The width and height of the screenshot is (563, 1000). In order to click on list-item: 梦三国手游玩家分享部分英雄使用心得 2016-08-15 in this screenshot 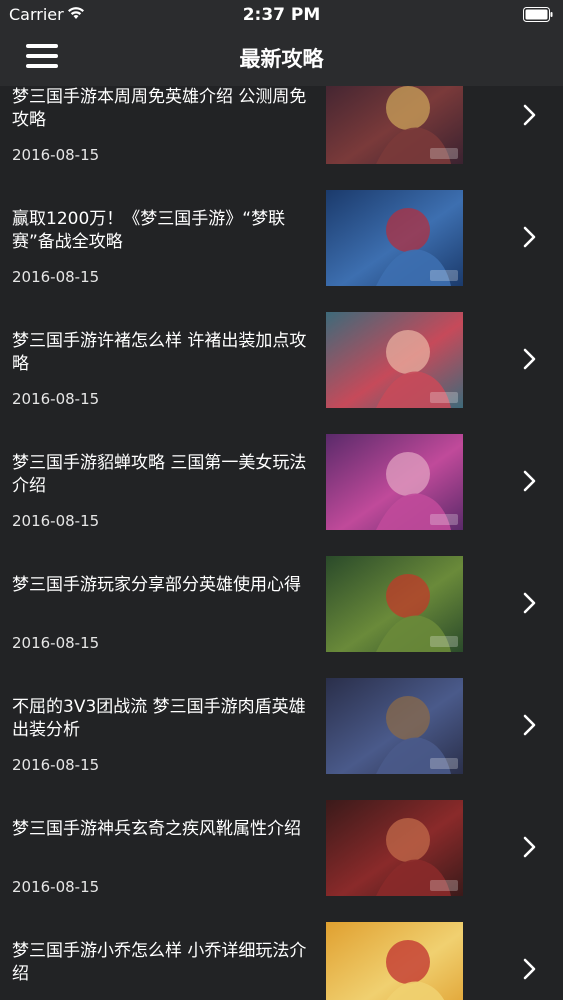, I will do `click(281, 607)`.